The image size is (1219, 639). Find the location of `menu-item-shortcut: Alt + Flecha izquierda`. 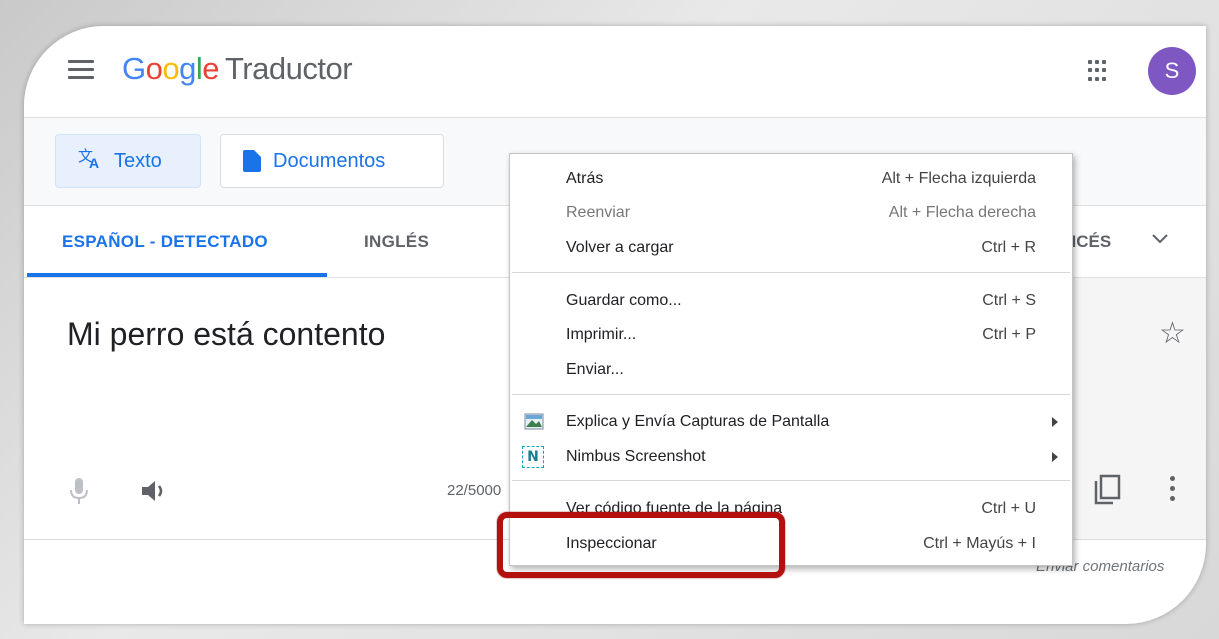

menu-item-shortcut: Alt + Flecha izquierda is located at coordinates (958, 178).